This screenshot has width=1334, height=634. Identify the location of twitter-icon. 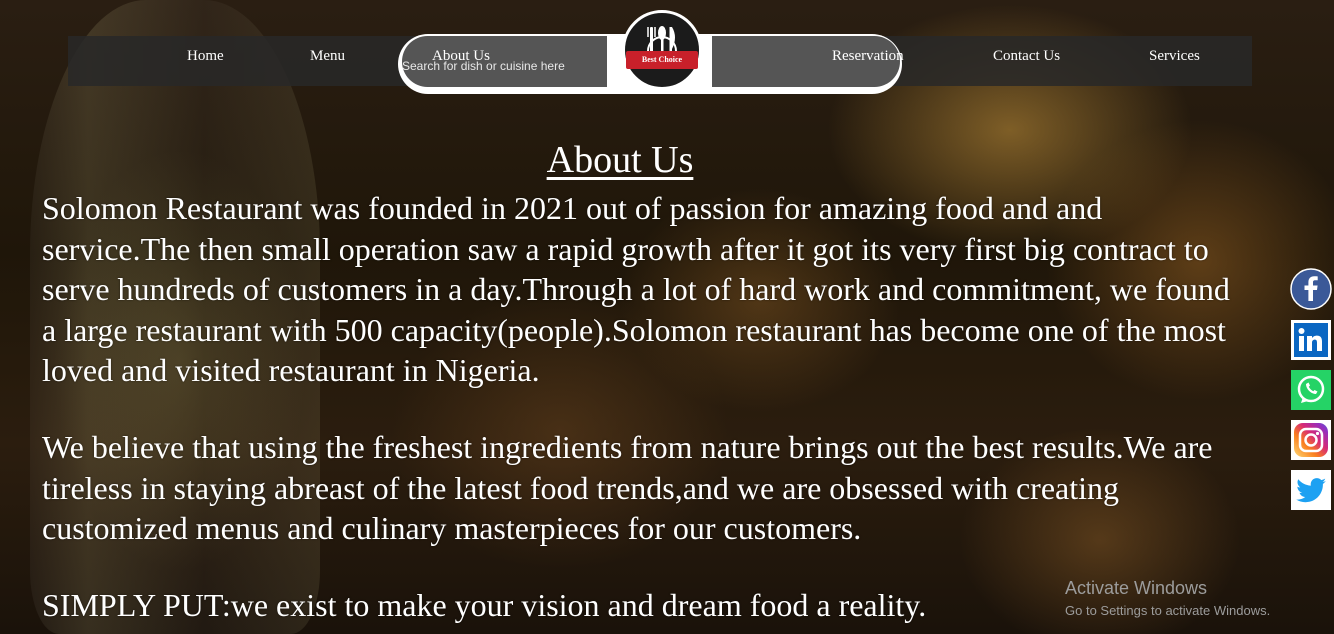
(1311, 490).